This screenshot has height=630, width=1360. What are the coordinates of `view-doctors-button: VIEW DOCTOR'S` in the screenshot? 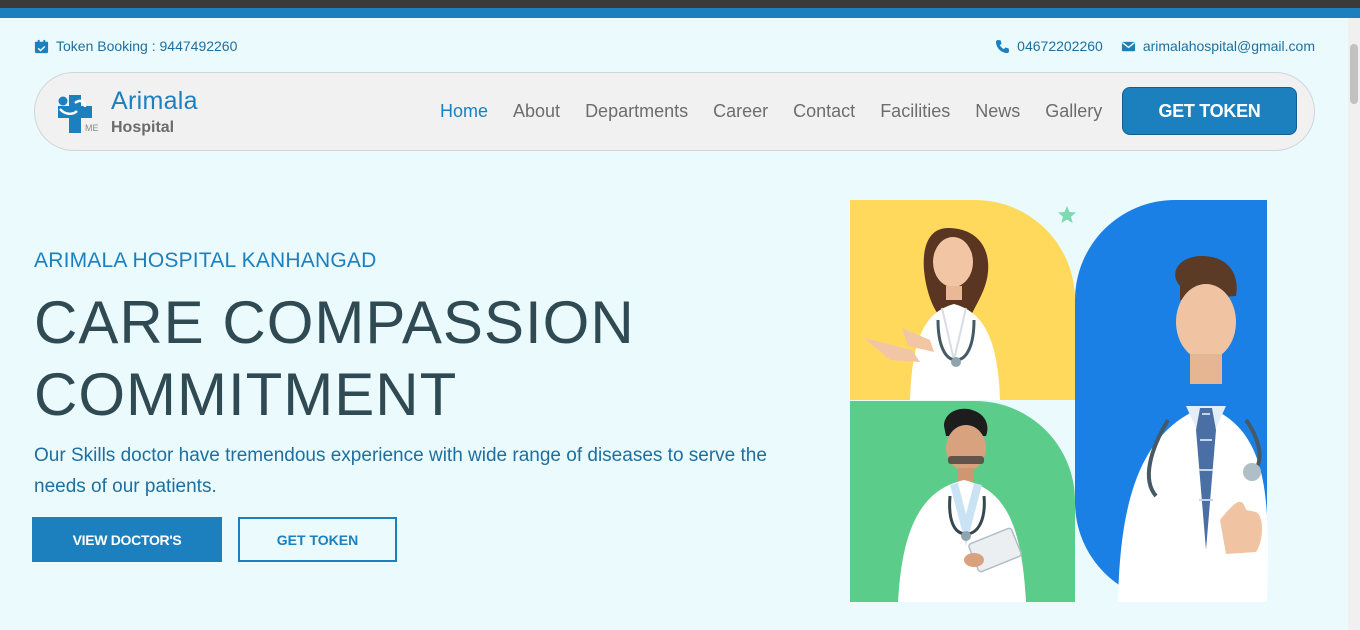 It's located at (127, 539).